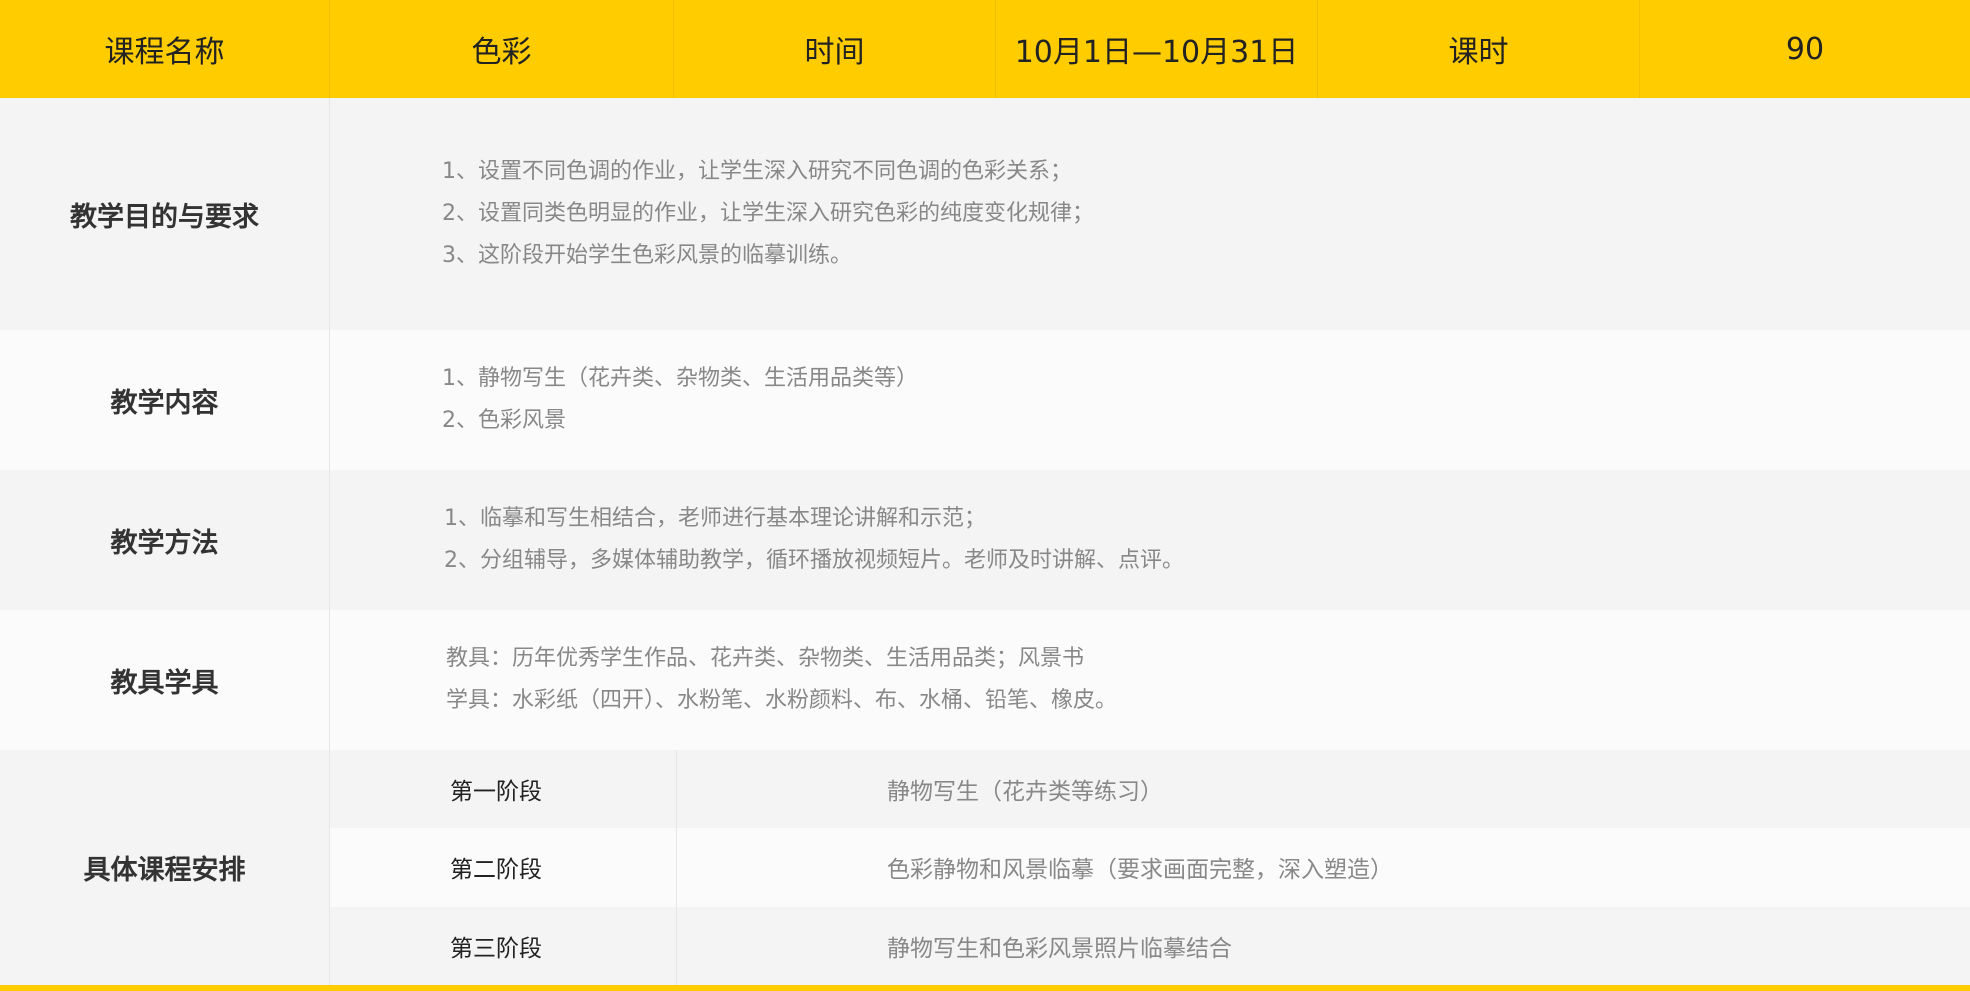  What do you see at coordinates (165, 540) in the screenshot?
I see `method-label: 教学方法` at bounding box center [165, 540].